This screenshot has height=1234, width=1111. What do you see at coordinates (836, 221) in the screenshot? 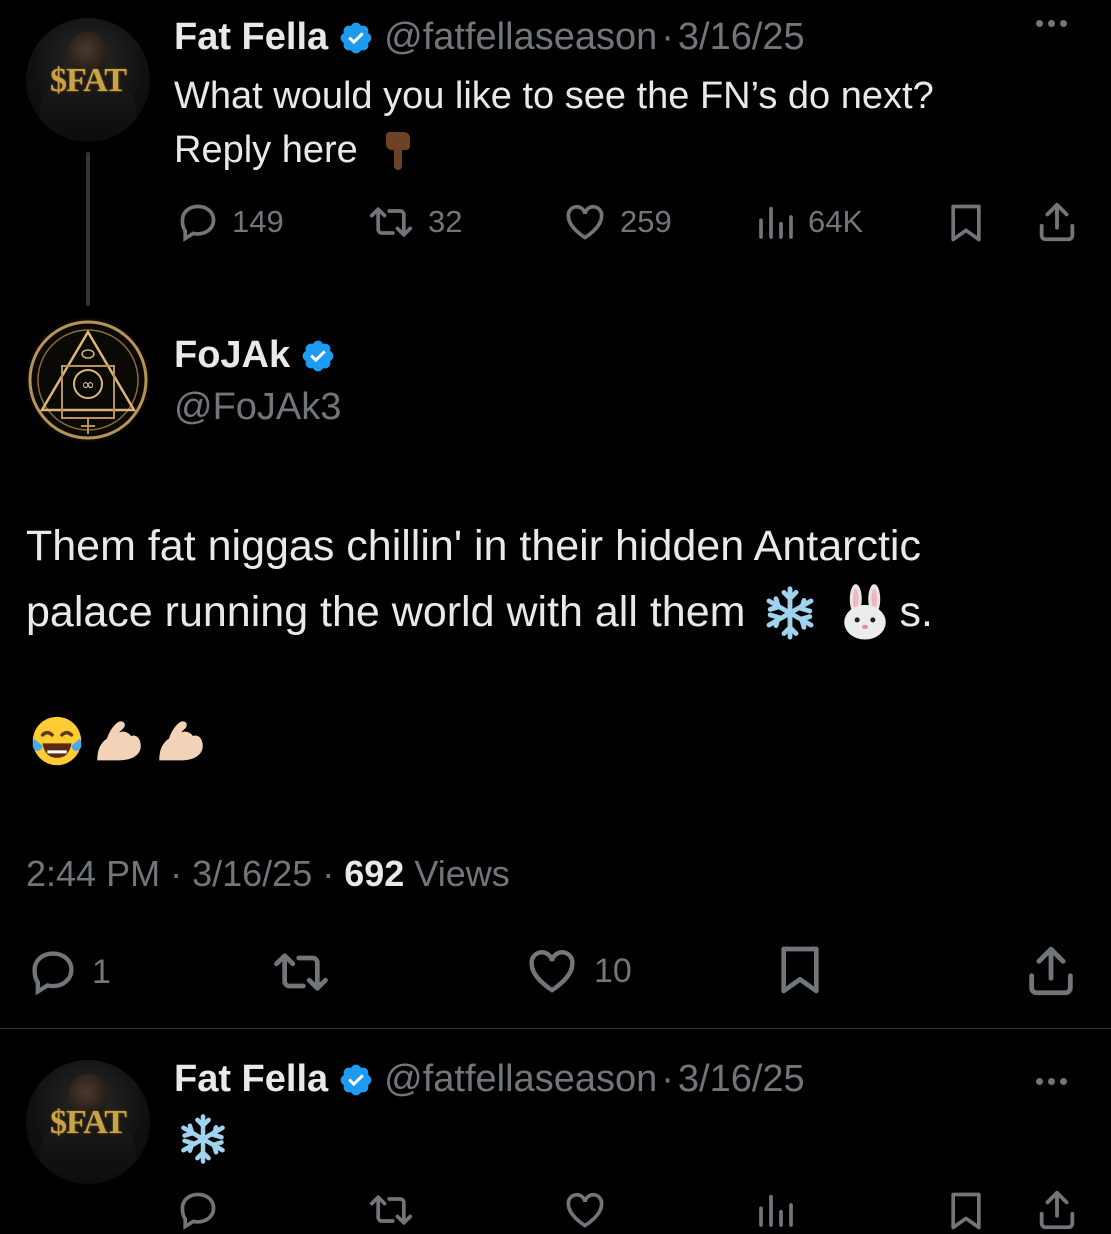
I see `views-count: 64K` at bounding box center [836, 221].